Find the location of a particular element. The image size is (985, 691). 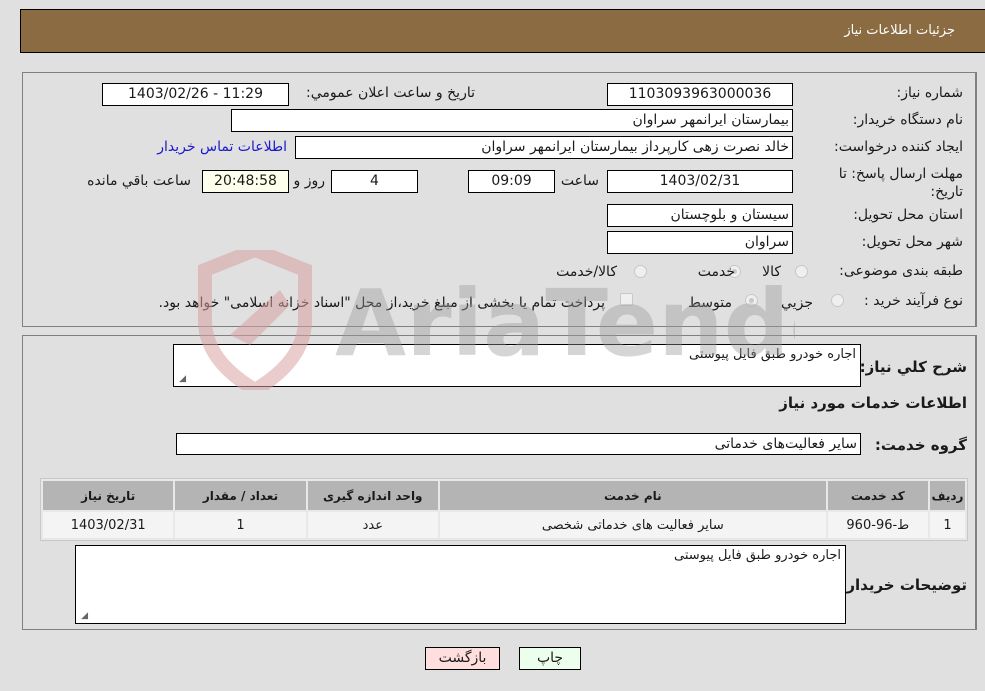

buyer-contact-link: اطلاعات تماس خريدار is located at coordinates (222, 147).